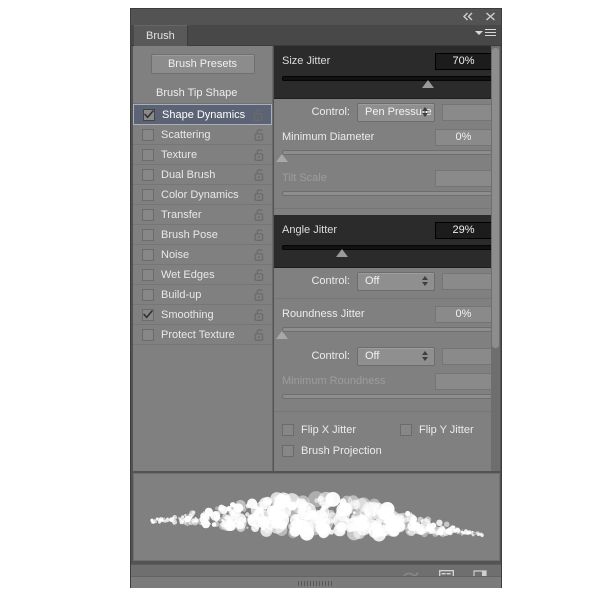 This screenshot has height=613, width=600. What do you see at coordinates (288, 450) in the screenshot?
I see `brush-projection-checkbox` at bounding box center [288, 450].